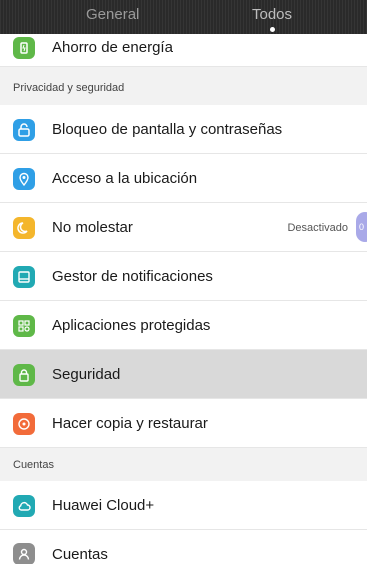 Image resolution: width=367 pixels, height=564 pixels. What do you see at coordinates (24, 553) in the screenshot?
I see `person-icon` at bounding box center [24, 553].